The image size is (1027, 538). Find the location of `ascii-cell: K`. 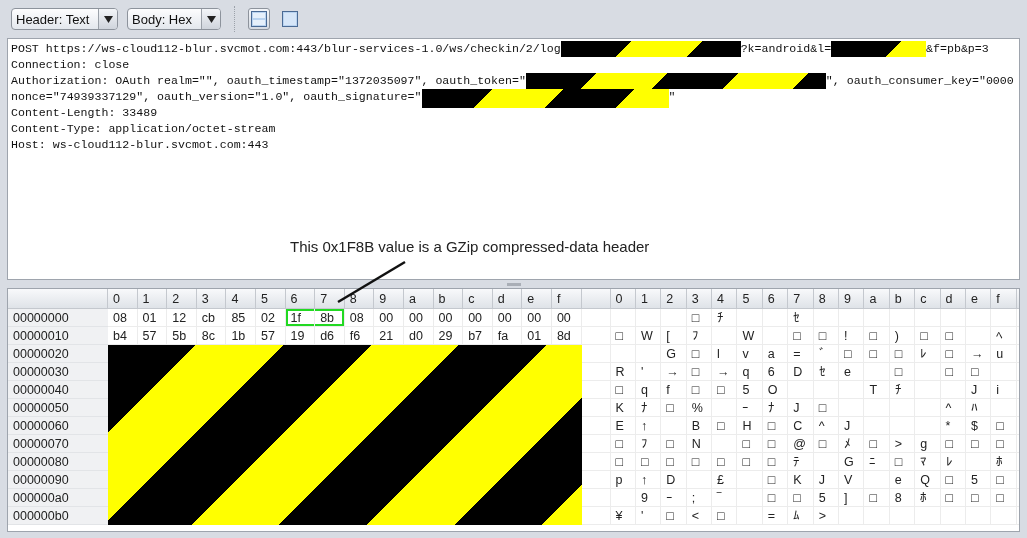

ascii-cell: K is located at coordinates (801, 480).